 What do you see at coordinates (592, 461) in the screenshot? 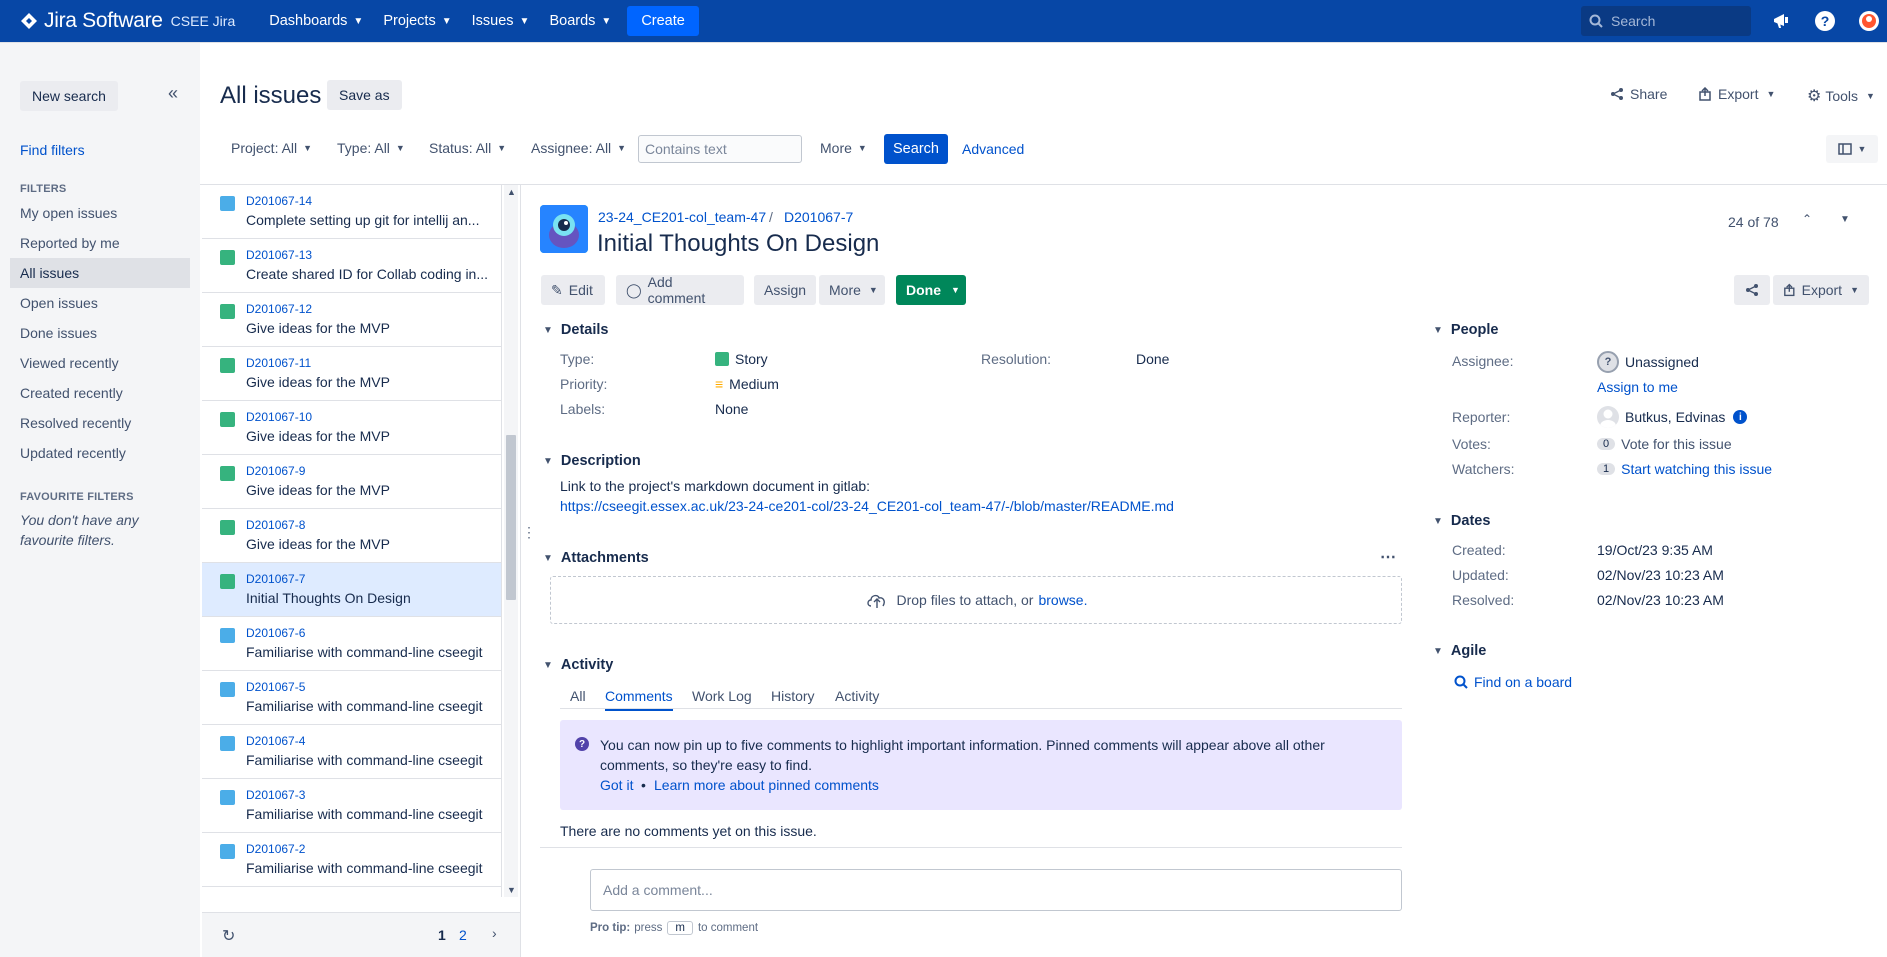
I see `description-section-toggle: ▼ Description` at bounding box center [592, 461].